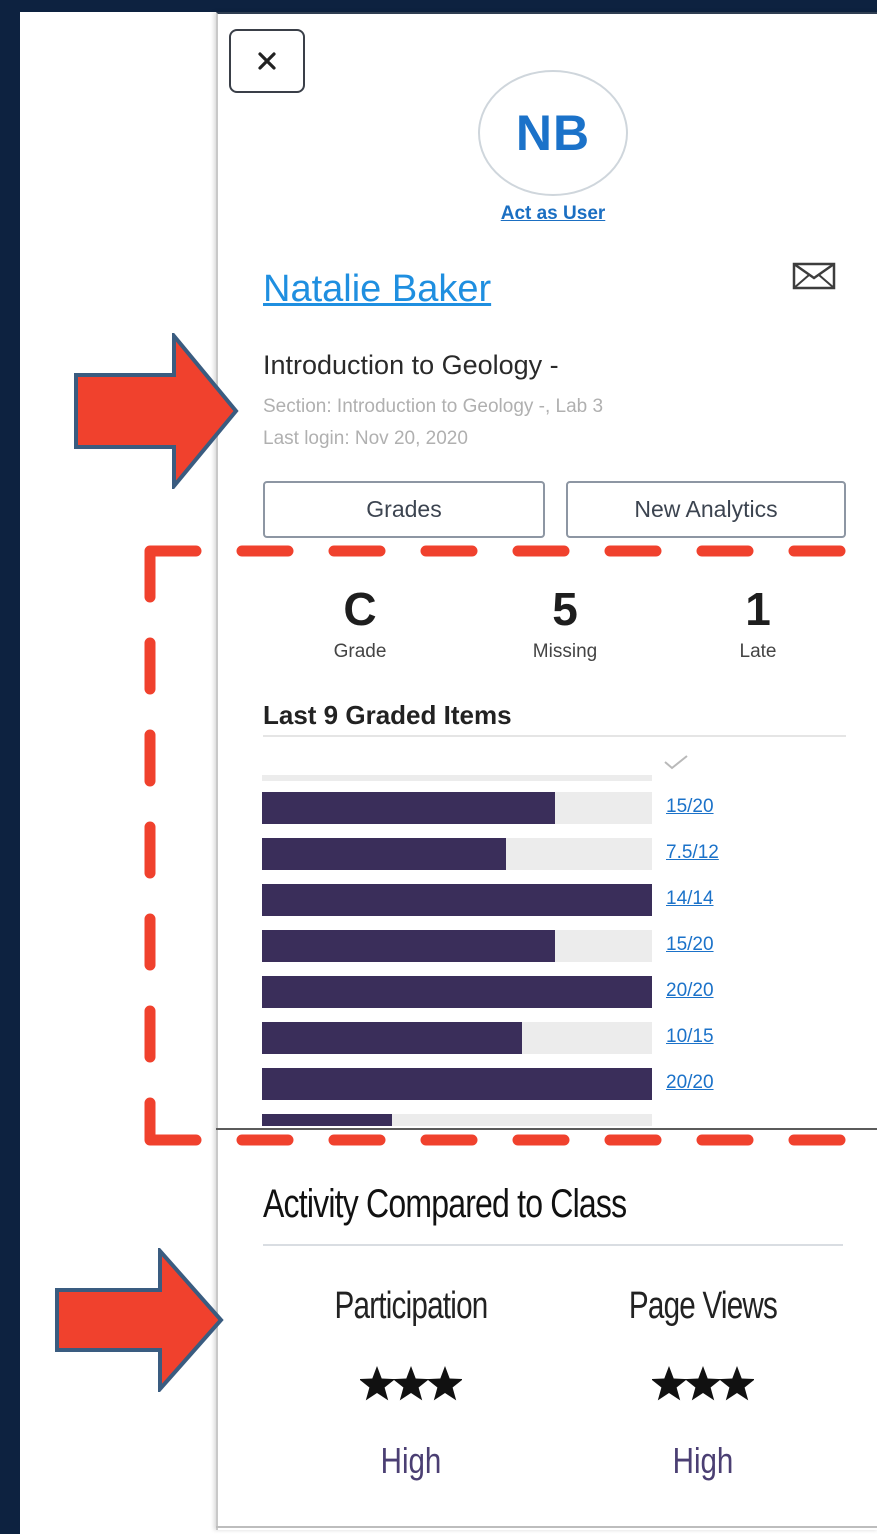  What do you see at coordinates (692, 853) in the screenshot?
I see `score-link: 7.5/12` at bounding box center [692, 853].